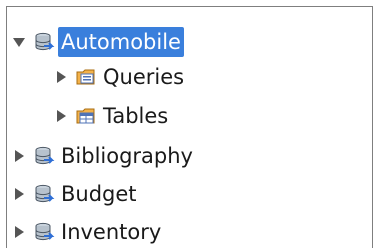  Describe the element at coordinates (121, 42) in the screenshot. I see `tree-item-label: Automobile` at that location.